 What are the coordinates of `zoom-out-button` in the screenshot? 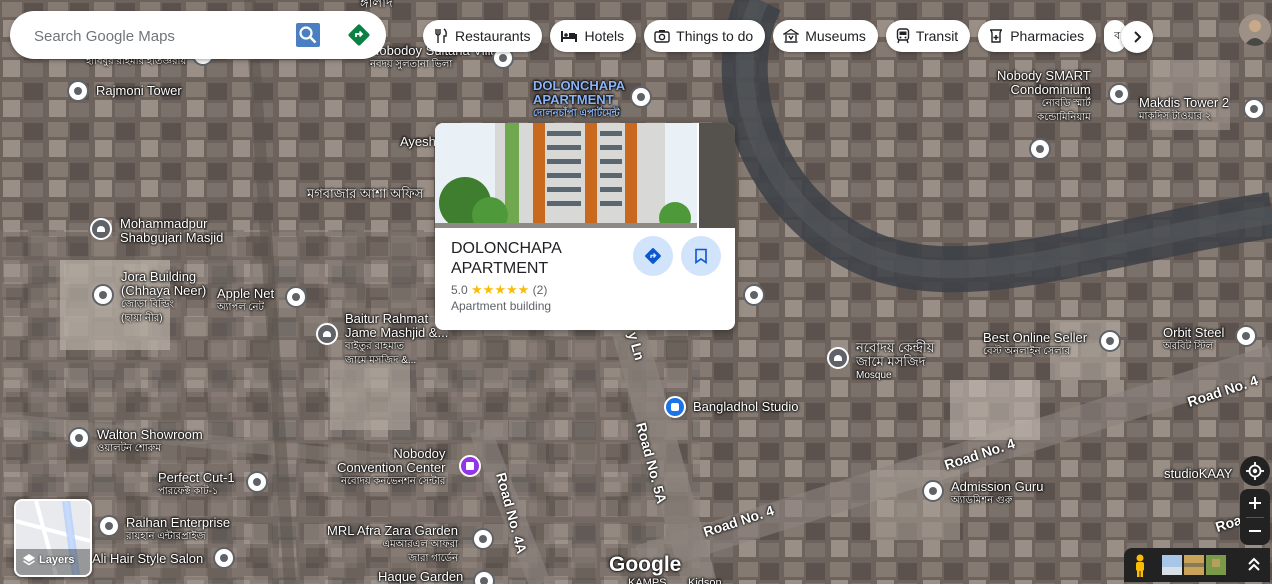 It's located at (1255, 531).